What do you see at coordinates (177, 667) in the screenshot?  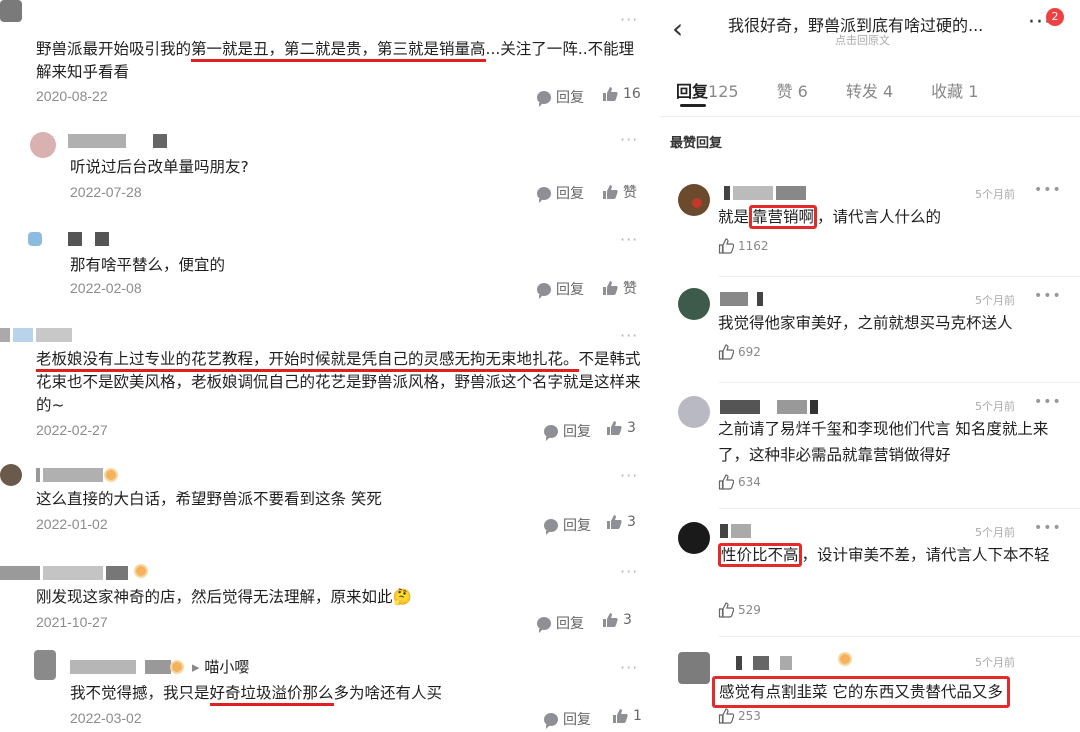 I see `badge-icon` at bounding box center [177, 667].